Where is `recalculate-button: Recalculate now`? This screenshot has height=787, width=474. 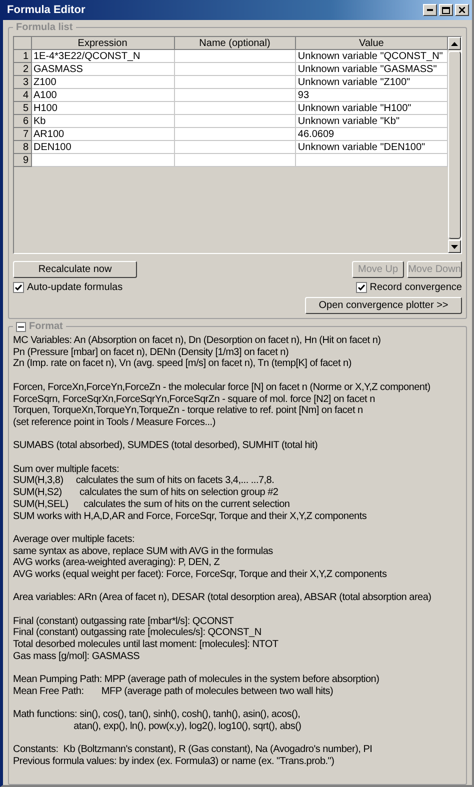 recalculate-button: Recalculate now is located at coordinates (75, 269).